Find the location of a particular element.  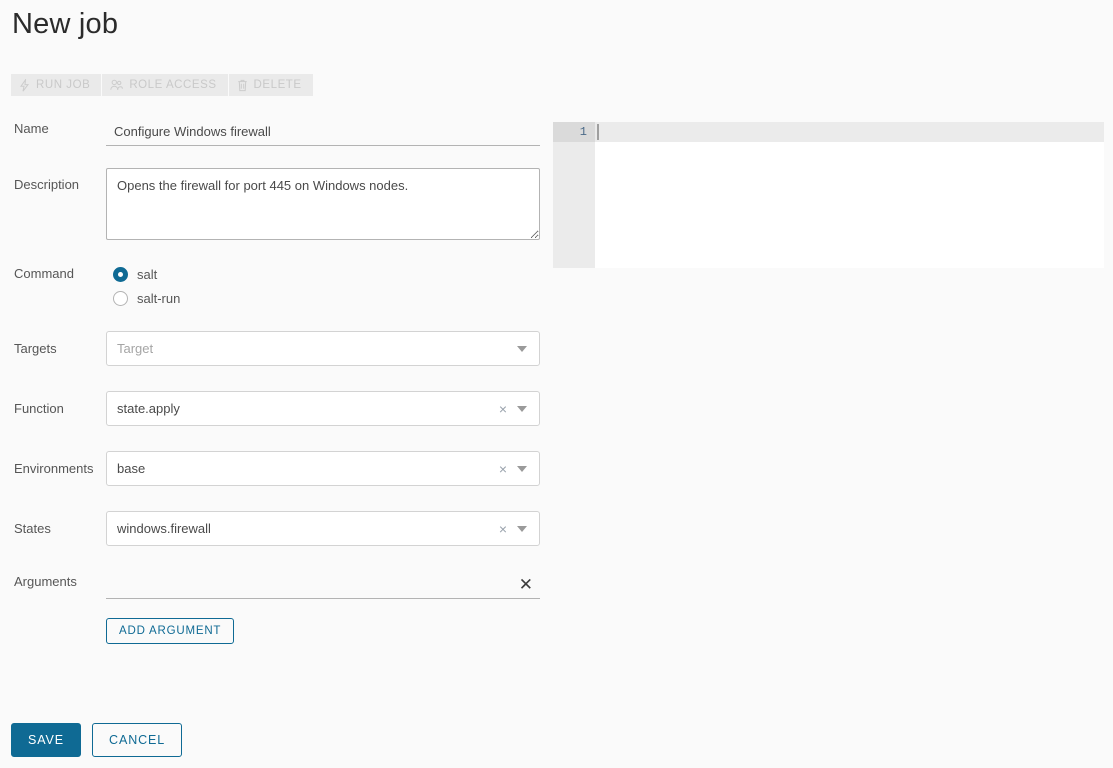

environments-value: base is located at coordinates (131, 468).